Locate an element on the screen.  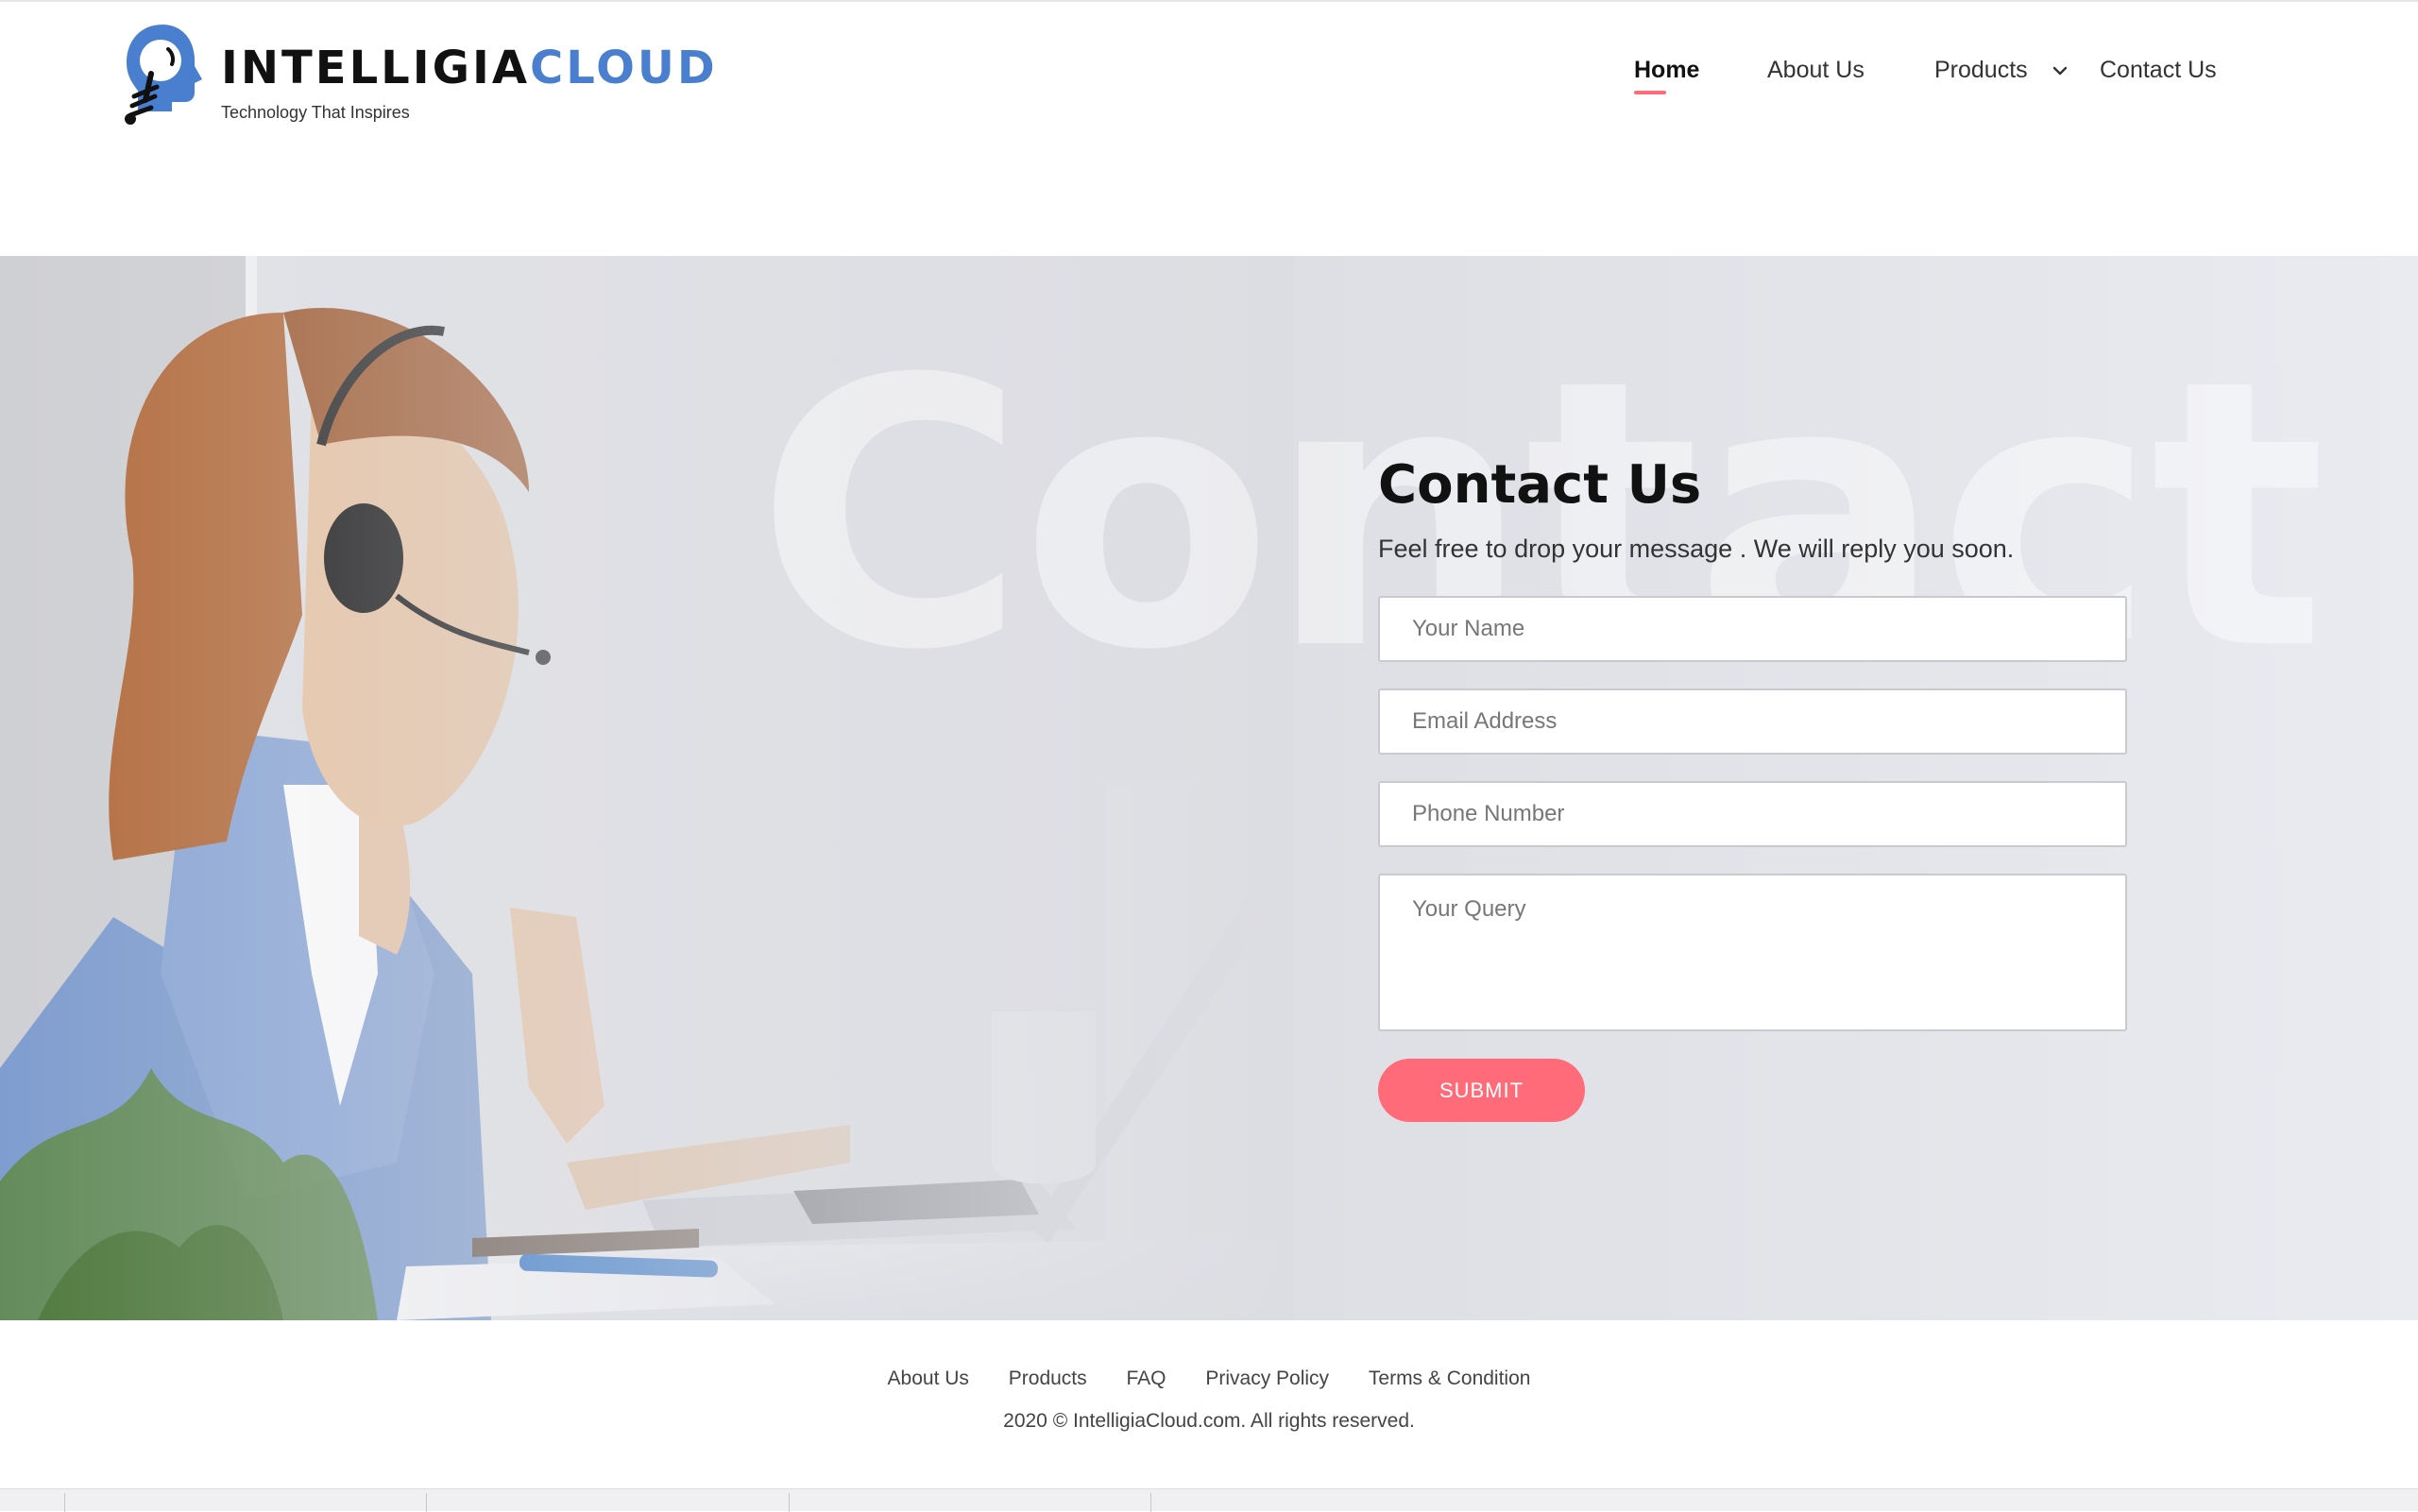
footer-link-faq: FAQ is located at coordinates (1146, 1379).